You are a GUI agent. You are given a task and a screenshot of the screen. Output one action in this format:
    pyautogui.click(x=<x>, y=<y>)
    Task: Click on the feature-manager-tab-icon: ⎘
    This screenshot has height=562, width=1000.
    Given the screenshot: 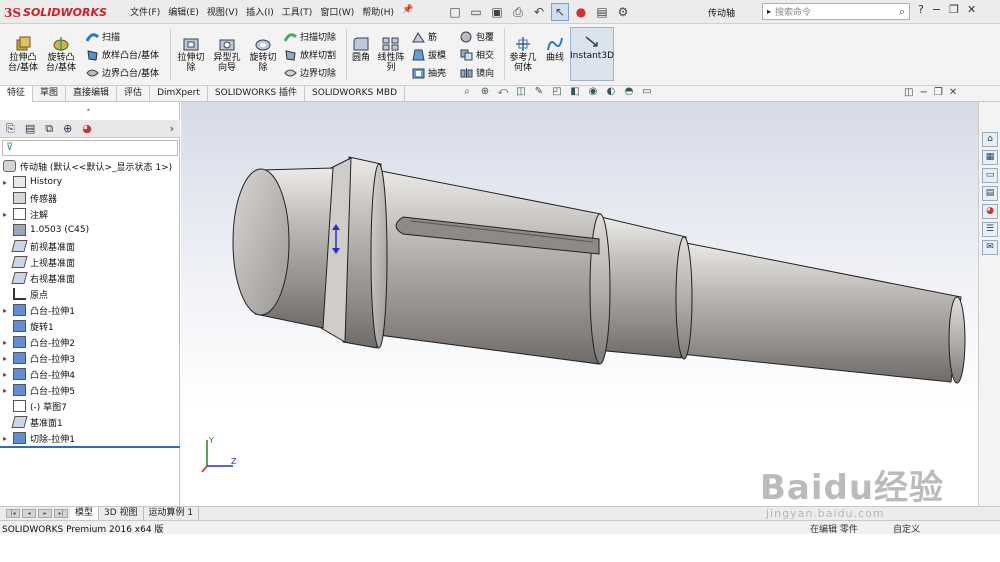 What is the action you would take?
    pyautogui.click(x=10, y=129)
    